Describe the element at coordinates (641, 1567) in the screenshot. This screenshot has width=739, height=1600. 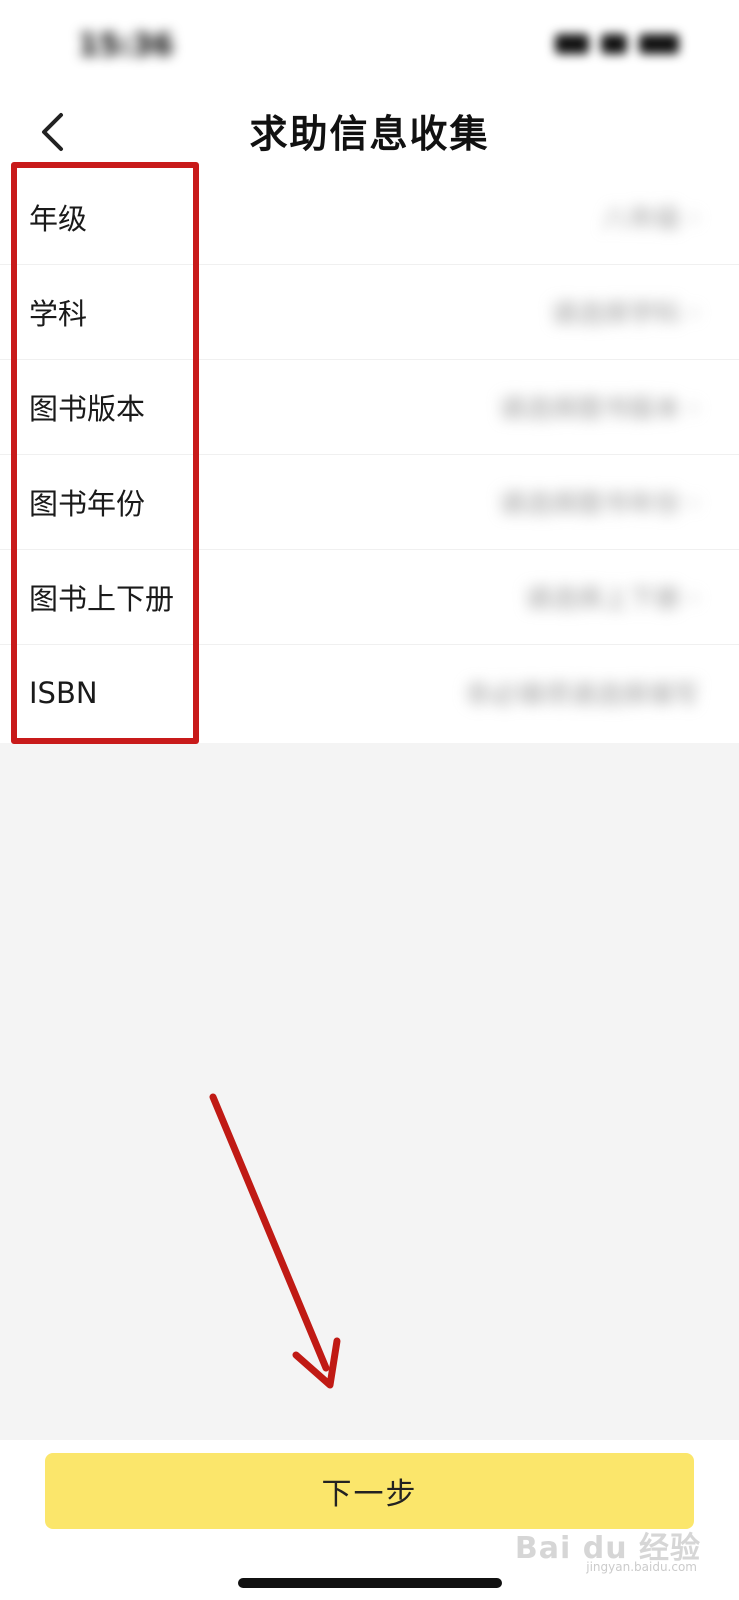
I see `baidu-watermark-url: jingyan.baidu.com` at that location.